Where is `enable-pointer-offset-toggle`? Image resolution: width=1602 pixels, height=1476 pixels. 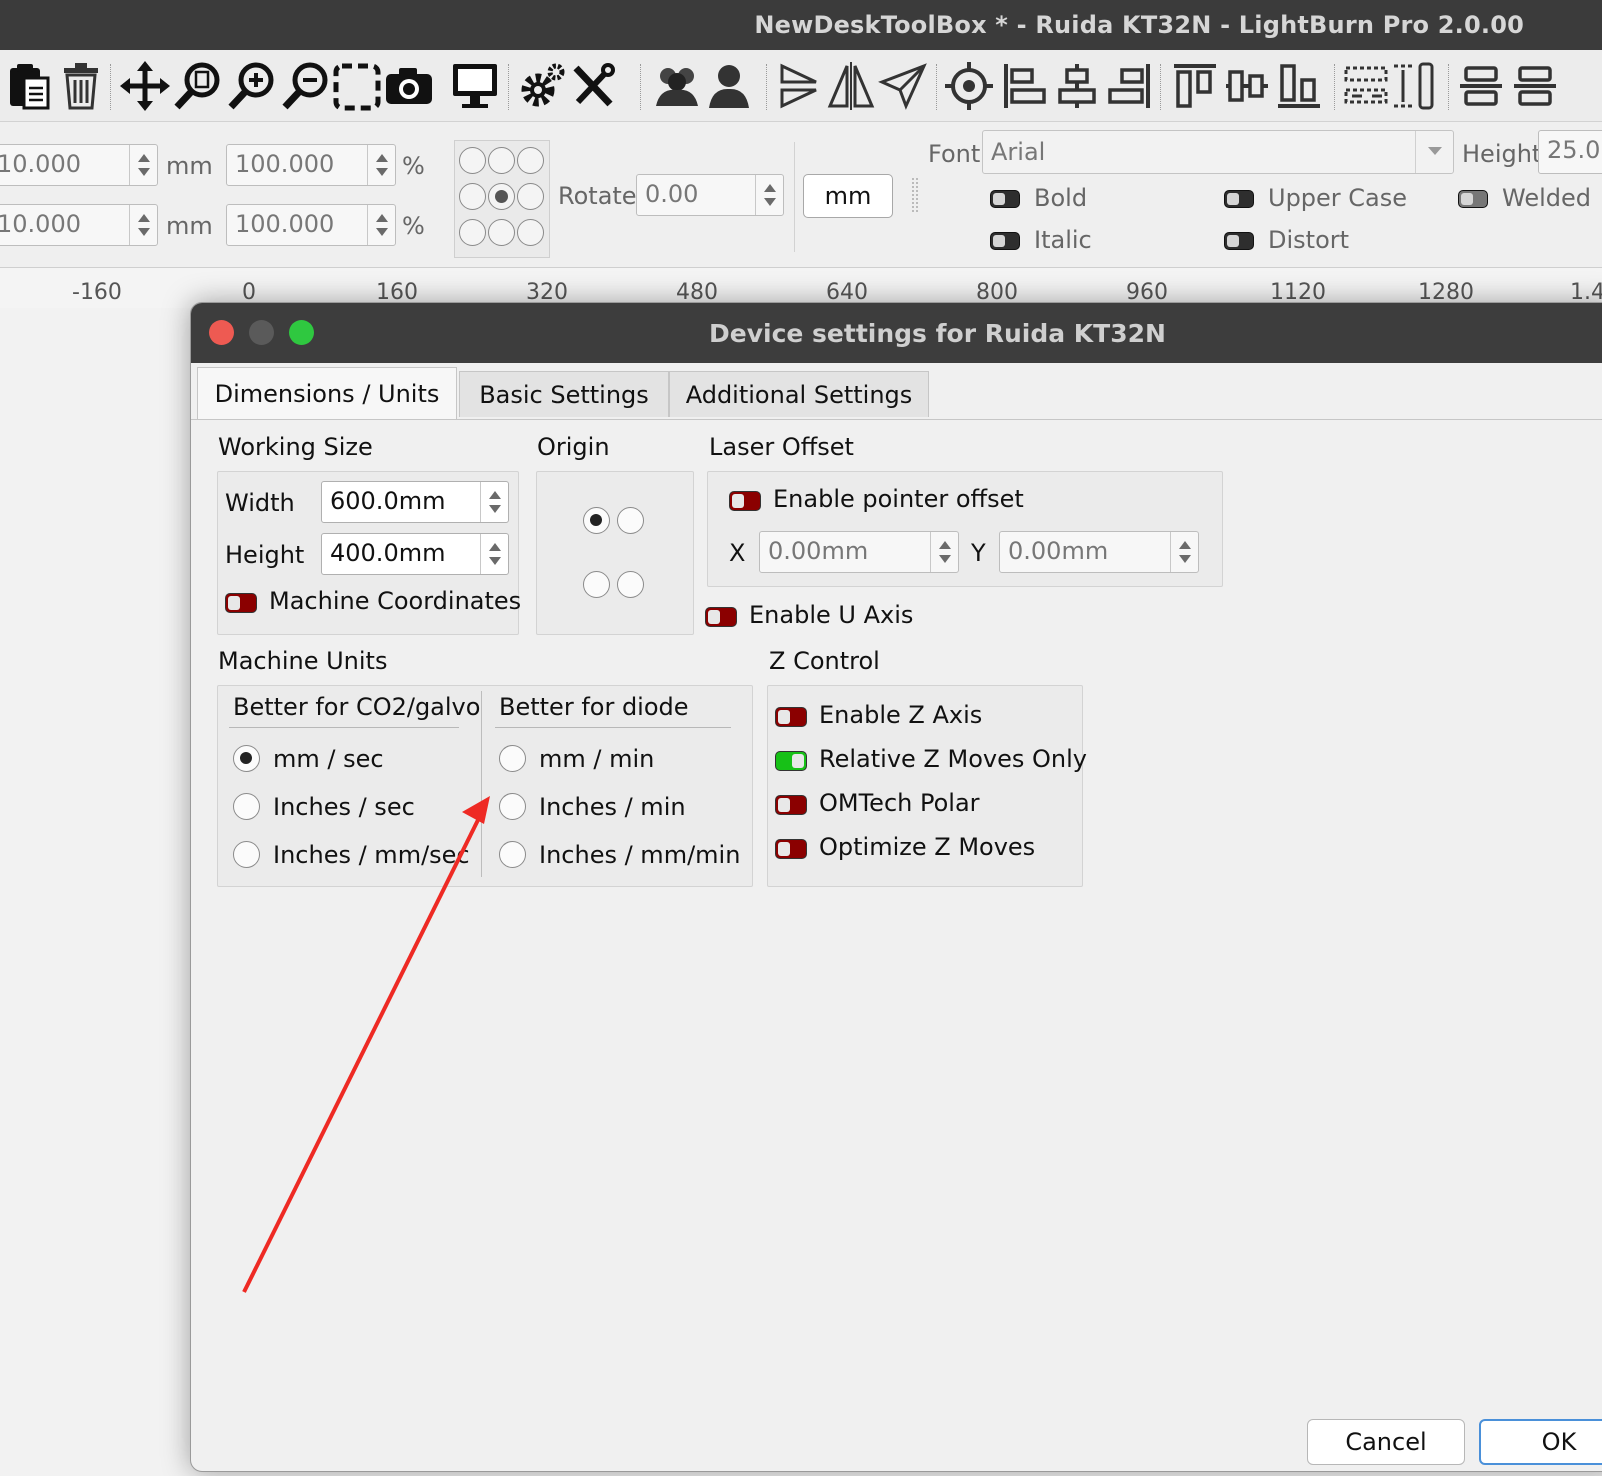 enable-pointer-offset-toggle is located at coordinates (745, 501).